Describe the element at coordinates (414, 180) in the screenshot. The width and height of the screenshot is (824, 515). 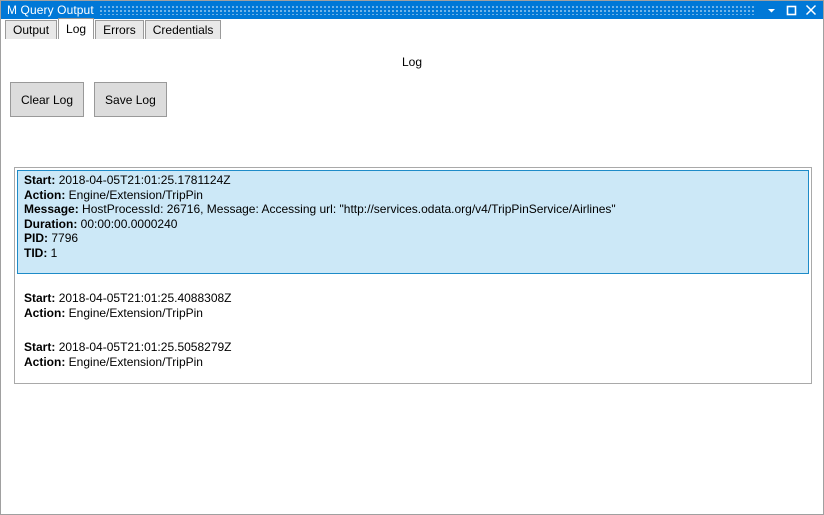
I see `log-field: Start: 2018-04-05T21:01:25.1781124Z` at that location.